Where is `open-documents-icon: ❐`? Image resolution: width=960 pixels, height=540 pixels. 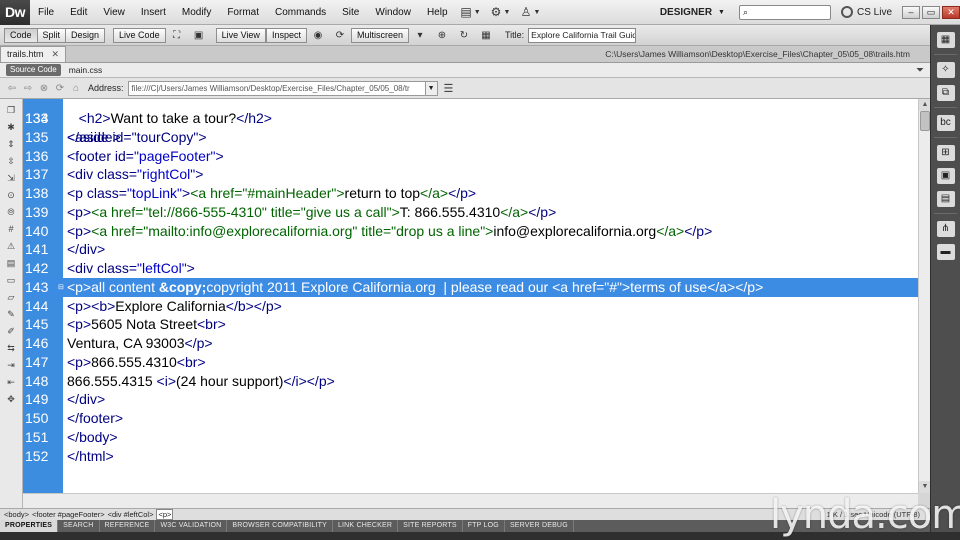 open-documents-icon: ❐ is located at coordinates (11, 110).